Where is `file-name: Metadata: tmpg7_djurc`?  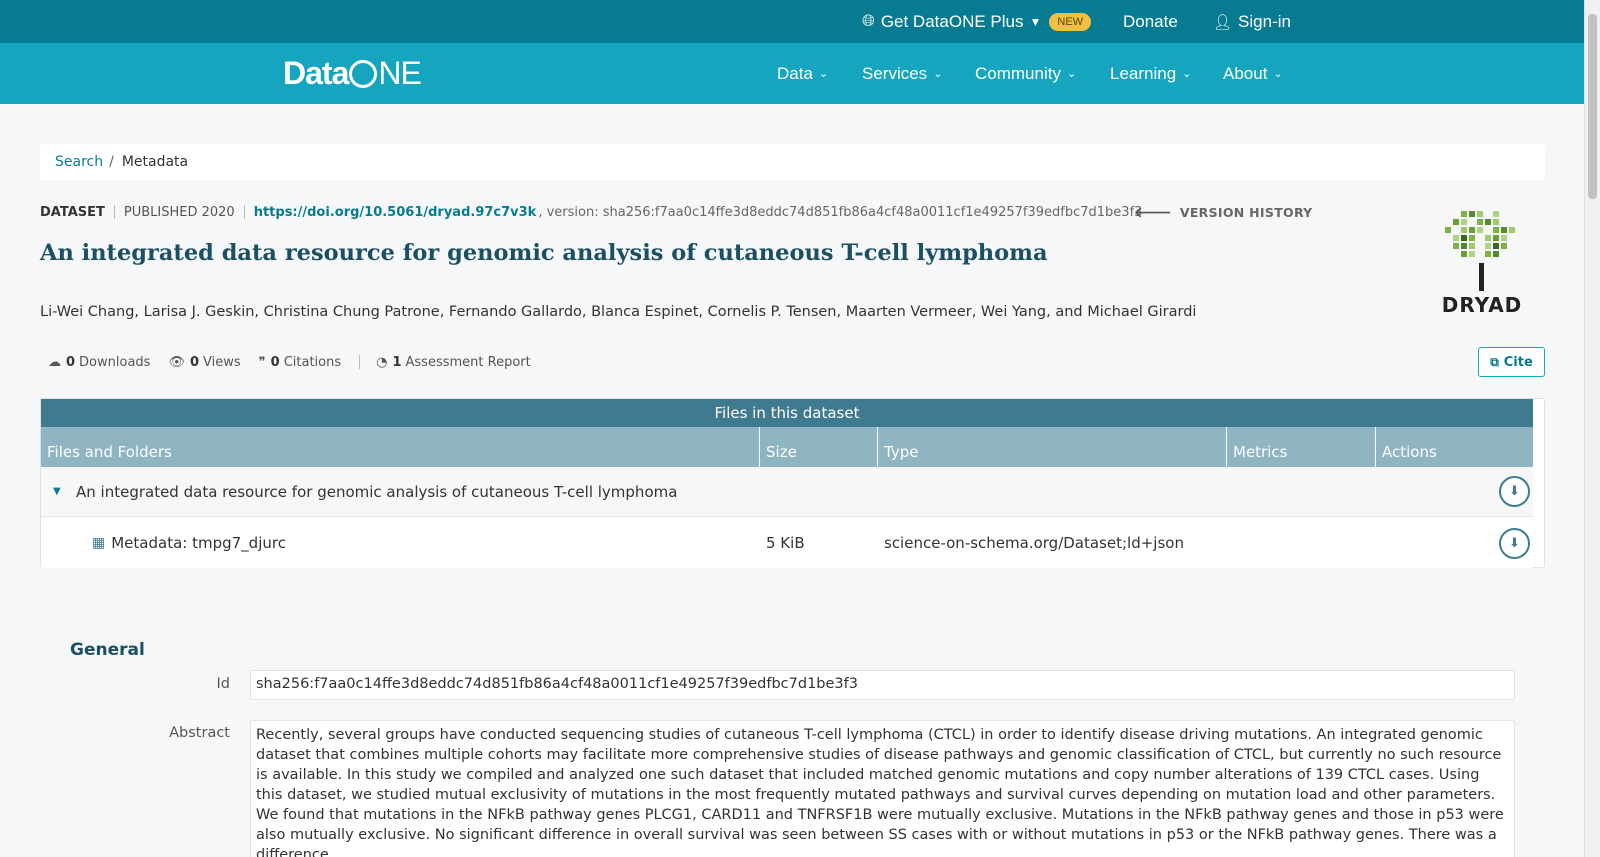 file-name: Metadata: tmpg7_djurc is located at coordinates (198, 543).